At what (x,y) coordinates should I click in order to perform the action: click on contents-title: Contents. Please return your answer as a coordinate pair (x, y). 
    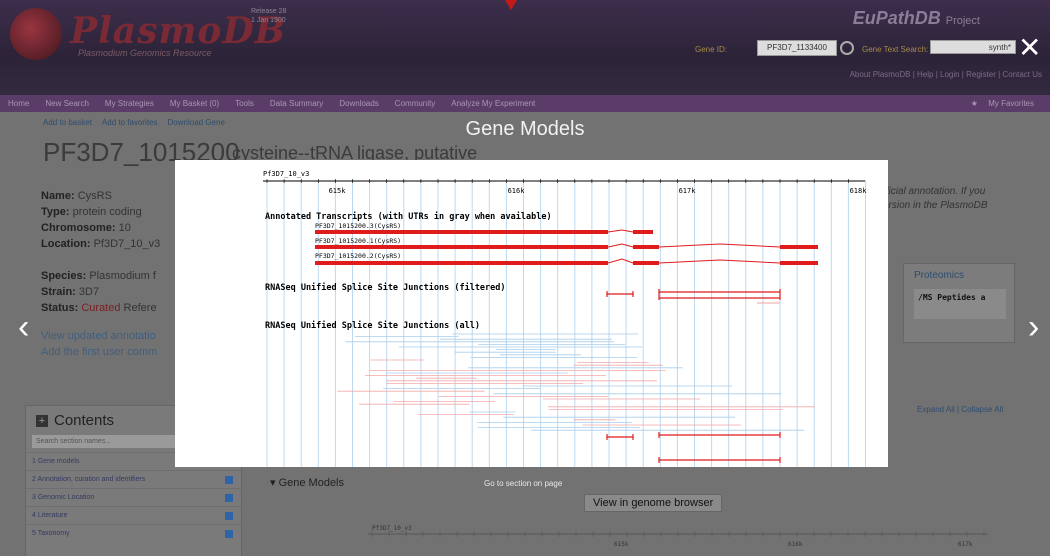
    Looking at the image, I should click on (84, 420).